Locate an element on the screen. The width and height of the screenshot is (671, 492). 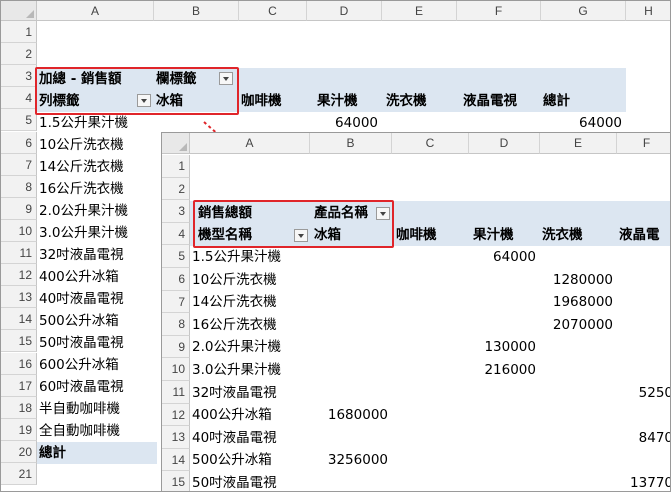
row-label: 40吋液晶電視 is located at coordinates (250, 438).